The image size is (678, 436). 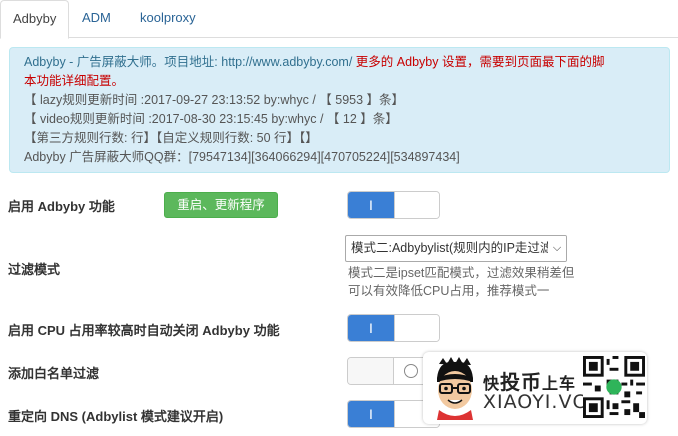 I want to click on settings-hint-cont: 本功能详细配置。, so click(x=74, y=81).